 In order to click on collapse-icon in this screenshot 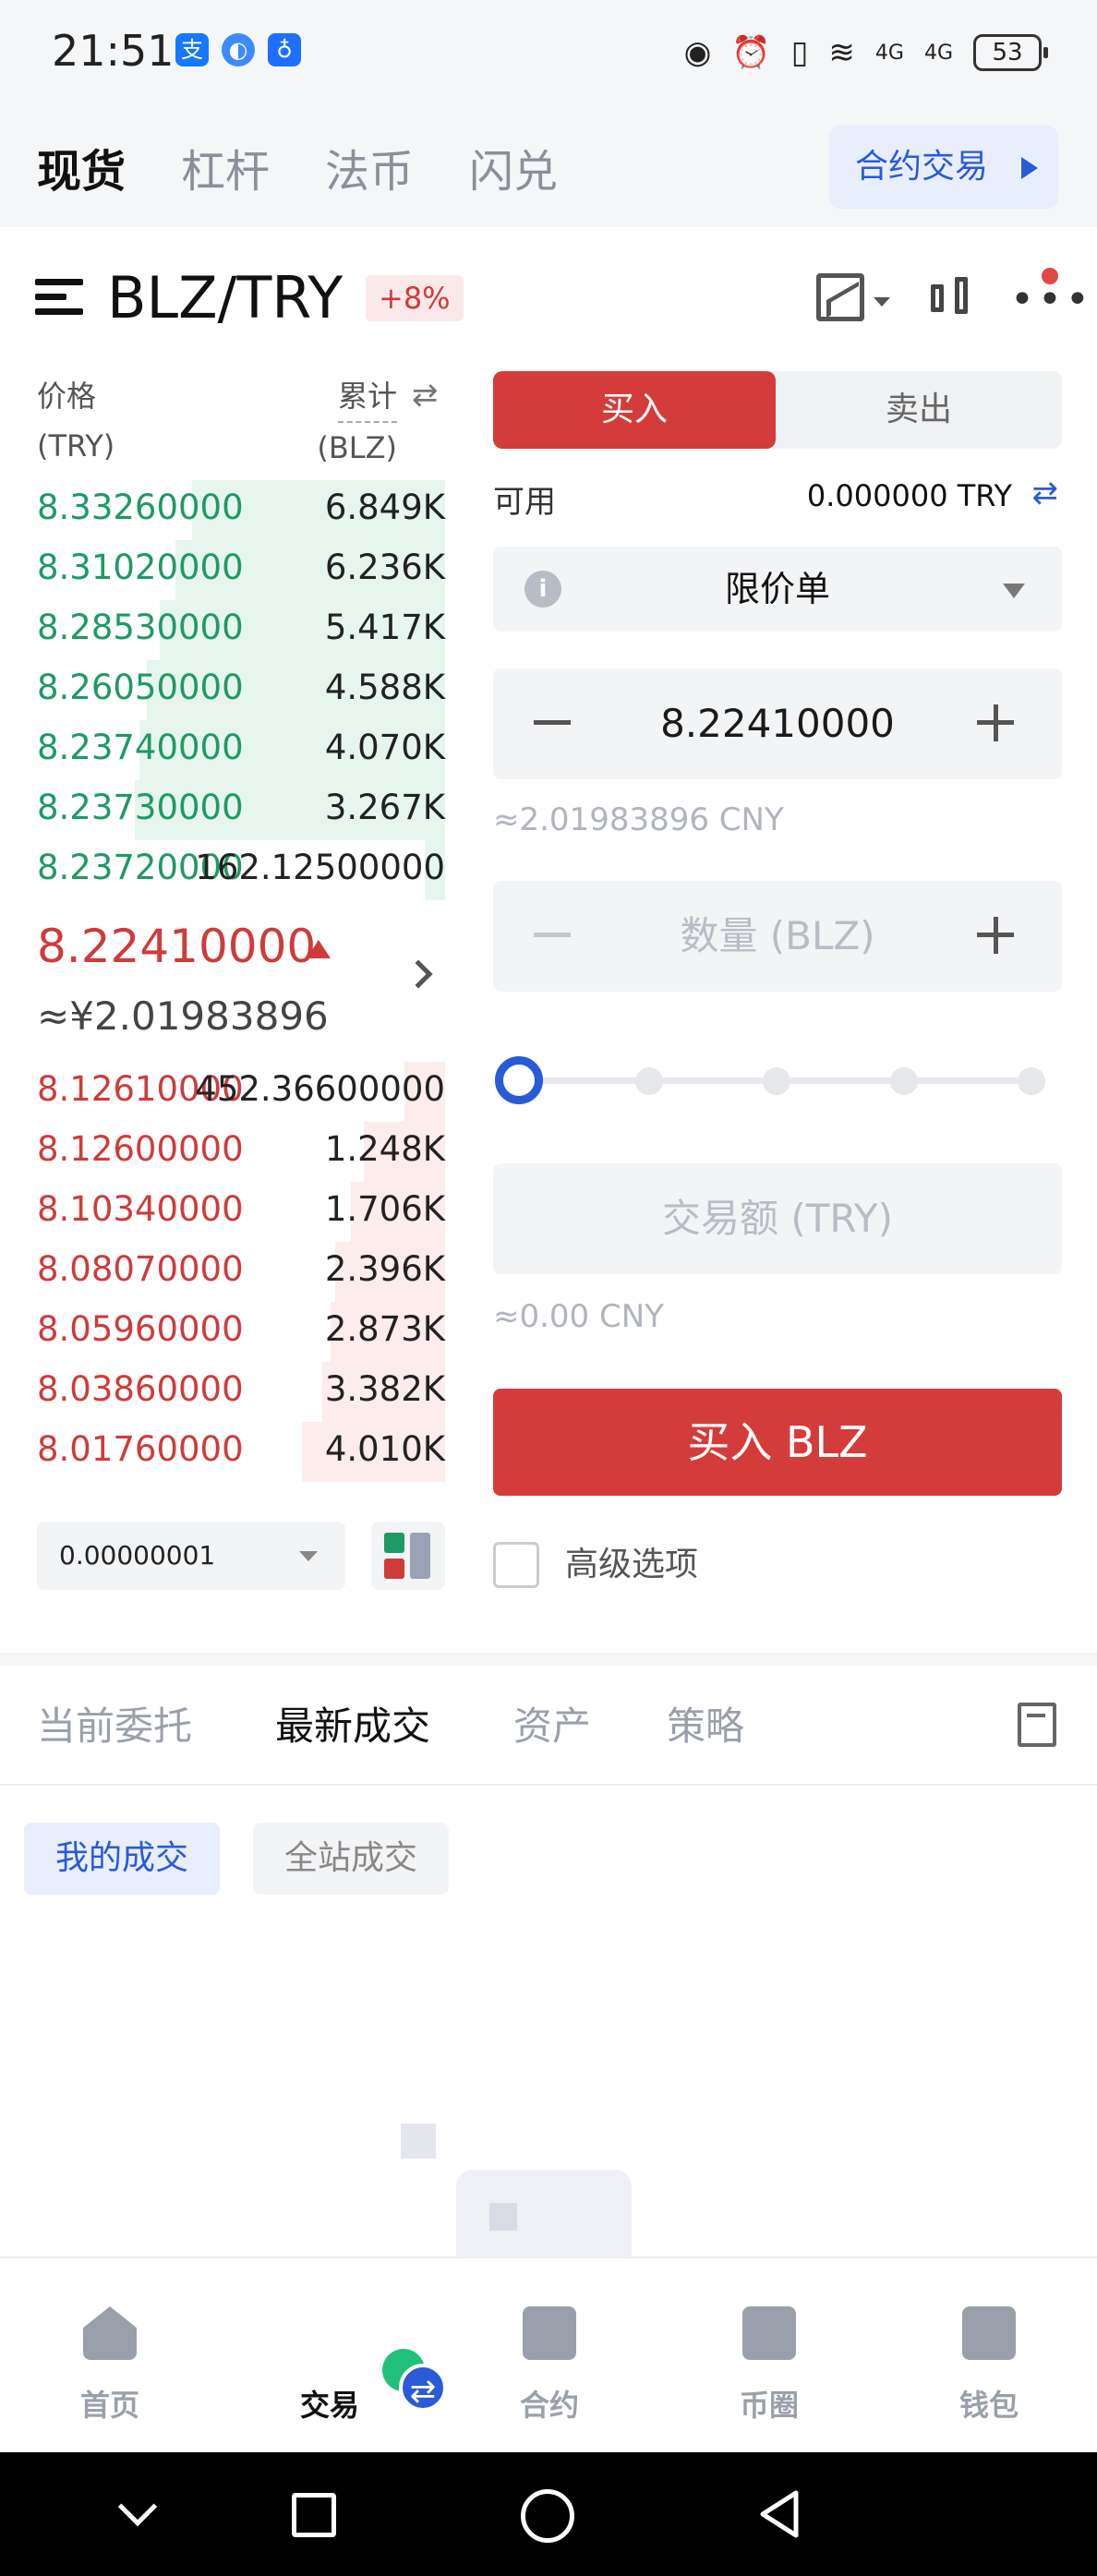, I will do `click(137, 2506)`.